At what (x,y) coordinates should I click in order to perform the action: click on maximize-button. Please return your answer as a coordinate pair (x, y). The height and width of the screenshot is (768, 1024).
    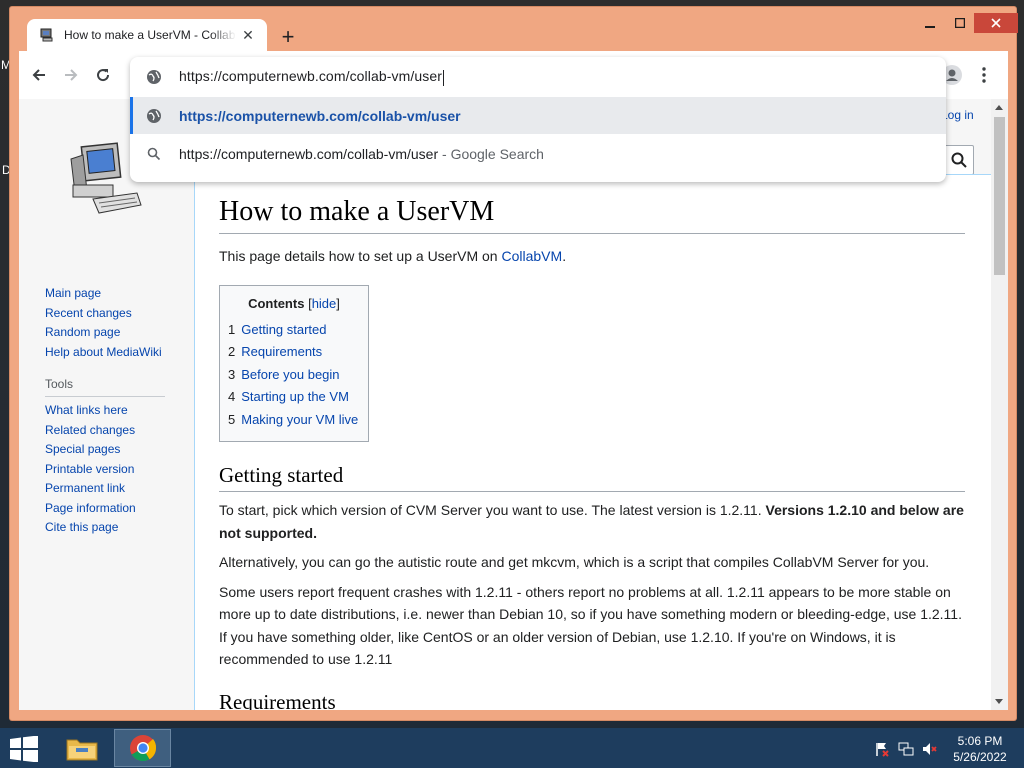
    Looking at the image, I should click on (960, 23).